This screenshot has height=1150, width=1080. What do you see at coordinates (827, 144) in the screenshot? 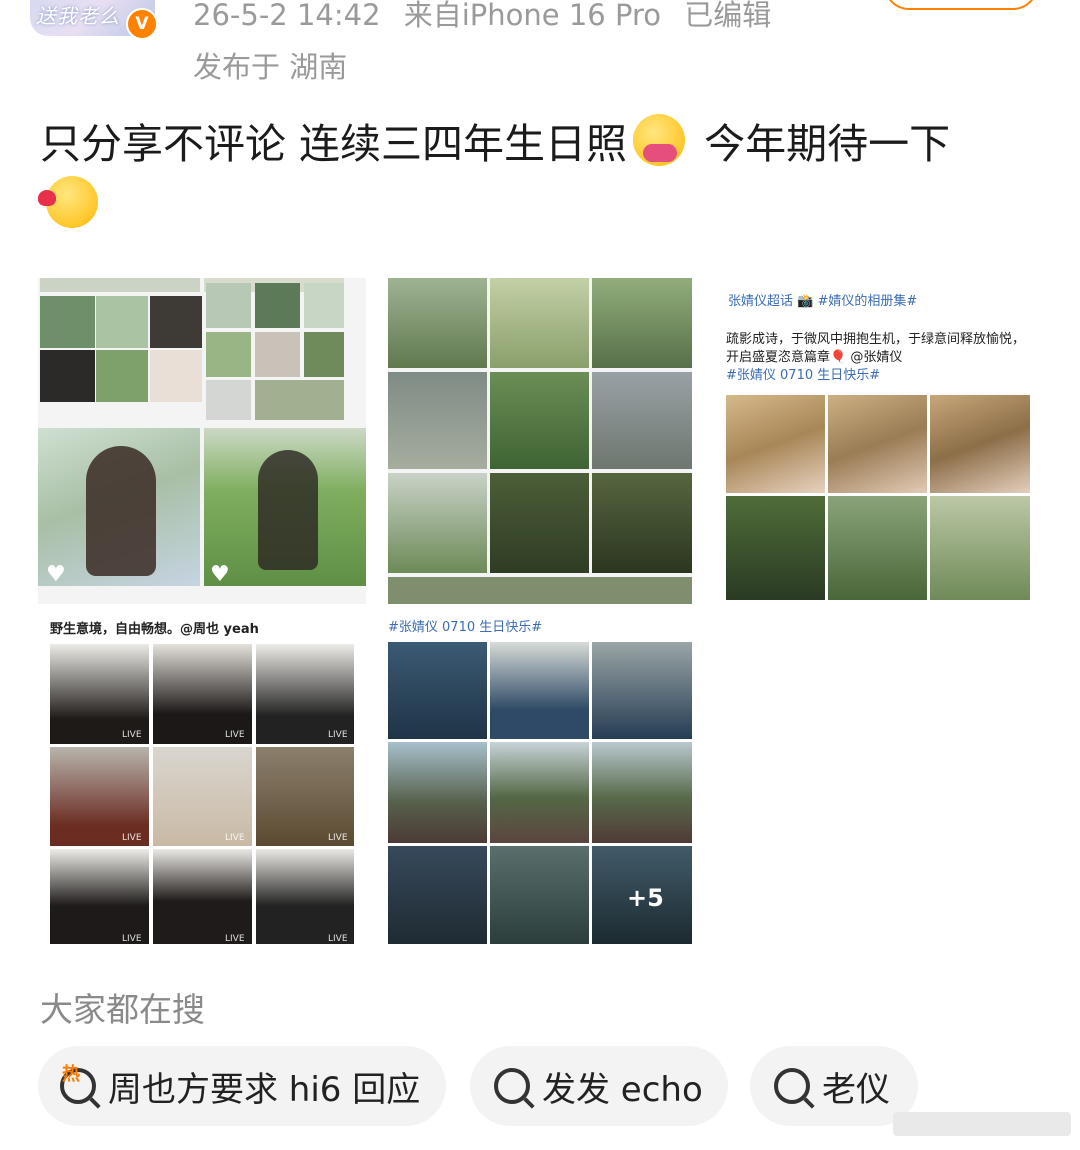
I see `post-text-part2: 今年期待一下` at bounding box center [827, 144].